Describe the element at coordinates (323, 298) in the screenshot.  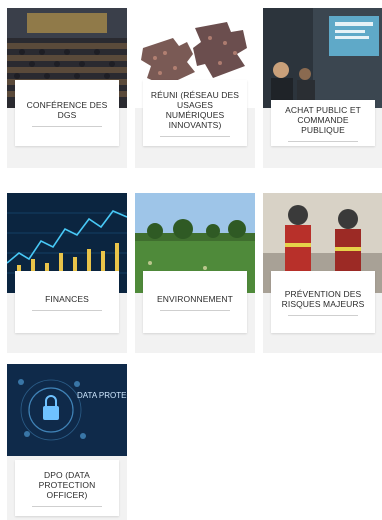
I see `tile-label: PRÉVENTION DES RISQUES MAJEURS` at that location.